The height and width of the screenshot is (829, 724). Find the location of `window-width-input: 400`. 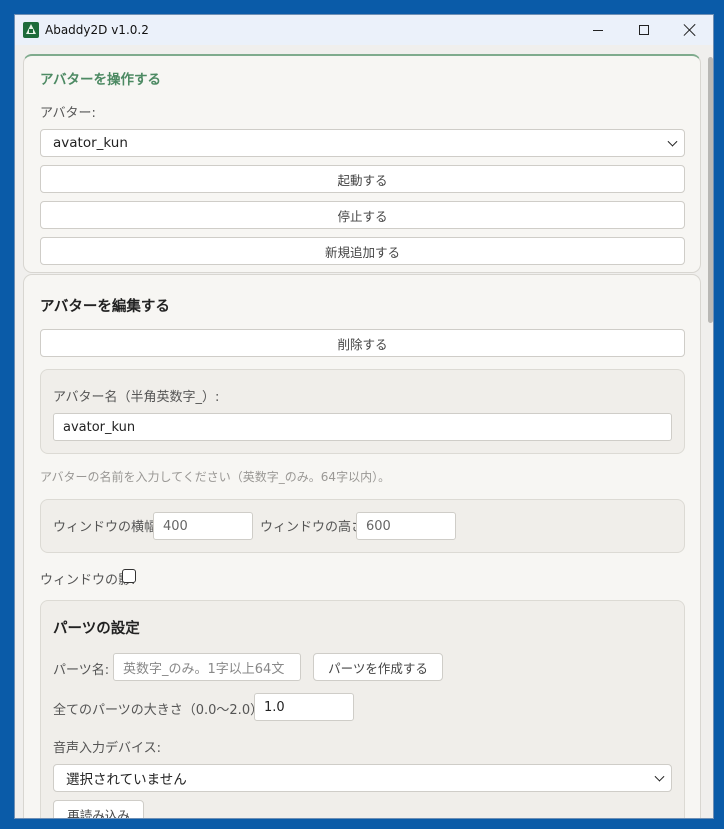

window-width-input: 400 is located at coordinates (203, 526).